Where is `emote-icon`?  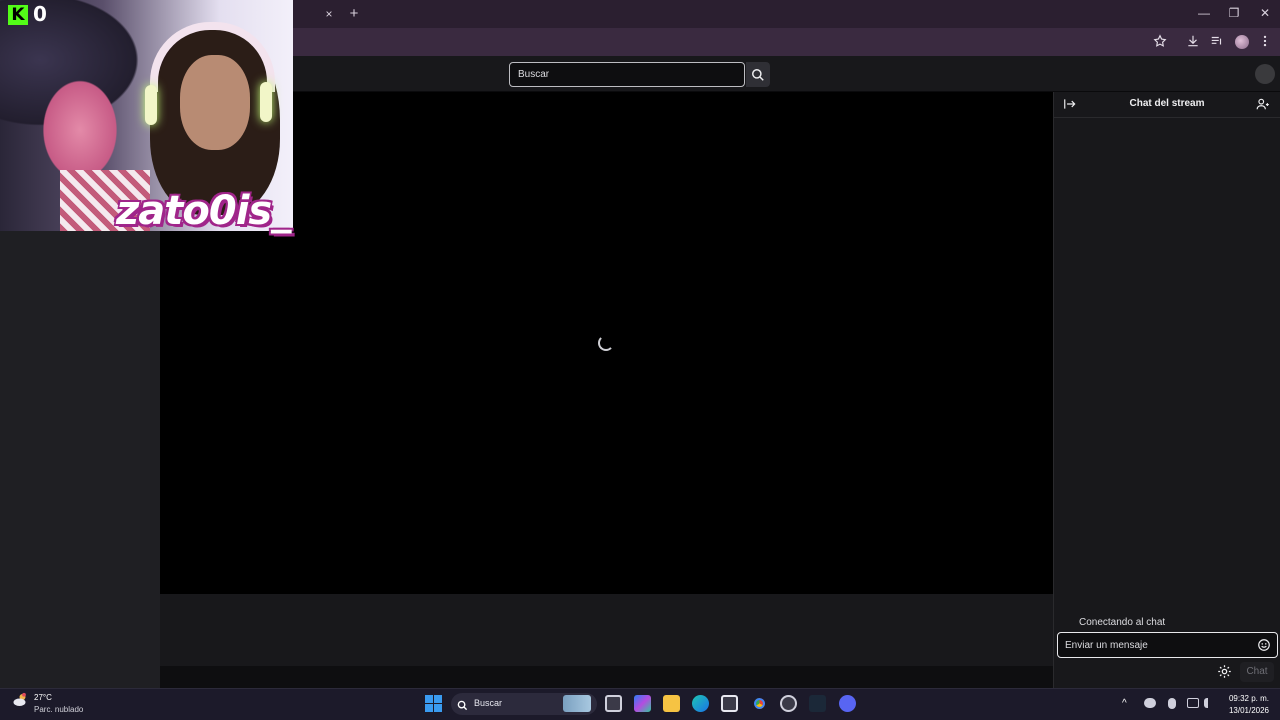 emote-icon is located at coordinates (1264, 645).